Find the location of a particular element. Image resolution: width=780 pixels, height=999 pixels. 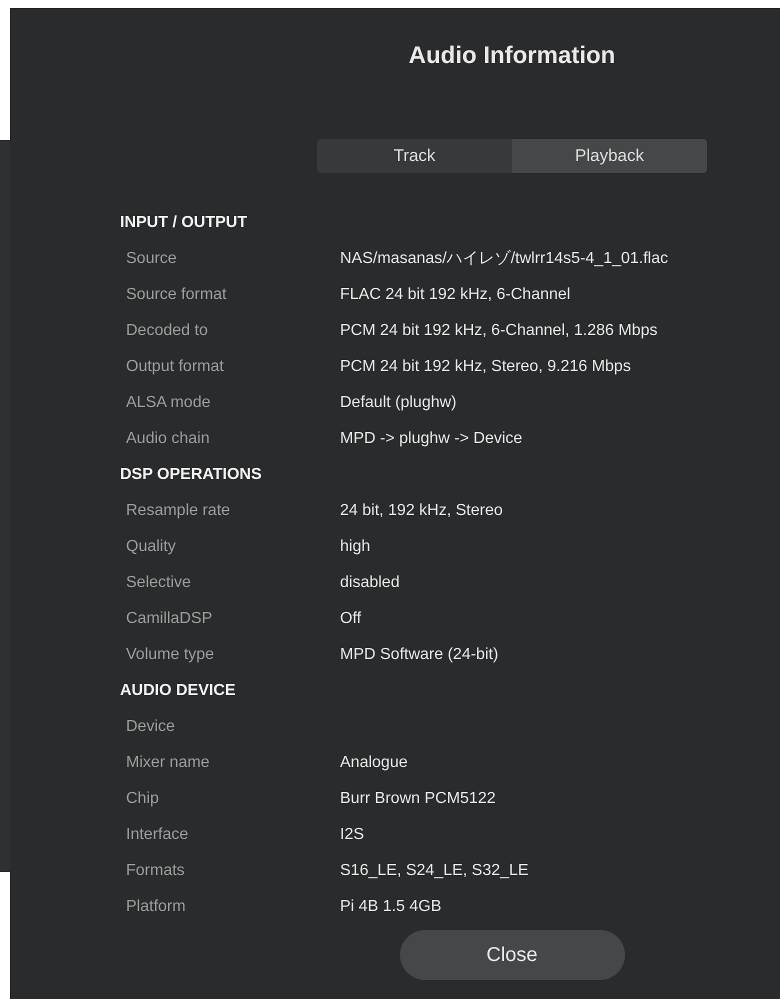

field-value: MPD Software (24-bit) is located at coordinates (419, 655).